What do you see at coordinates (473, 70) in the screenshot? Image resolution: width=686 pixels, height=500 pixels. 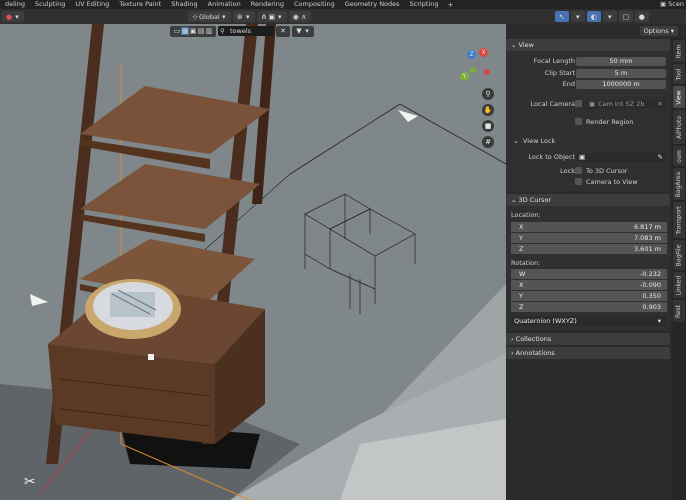 I see `gizmo-neg-y` at bounding box center [473, 70].